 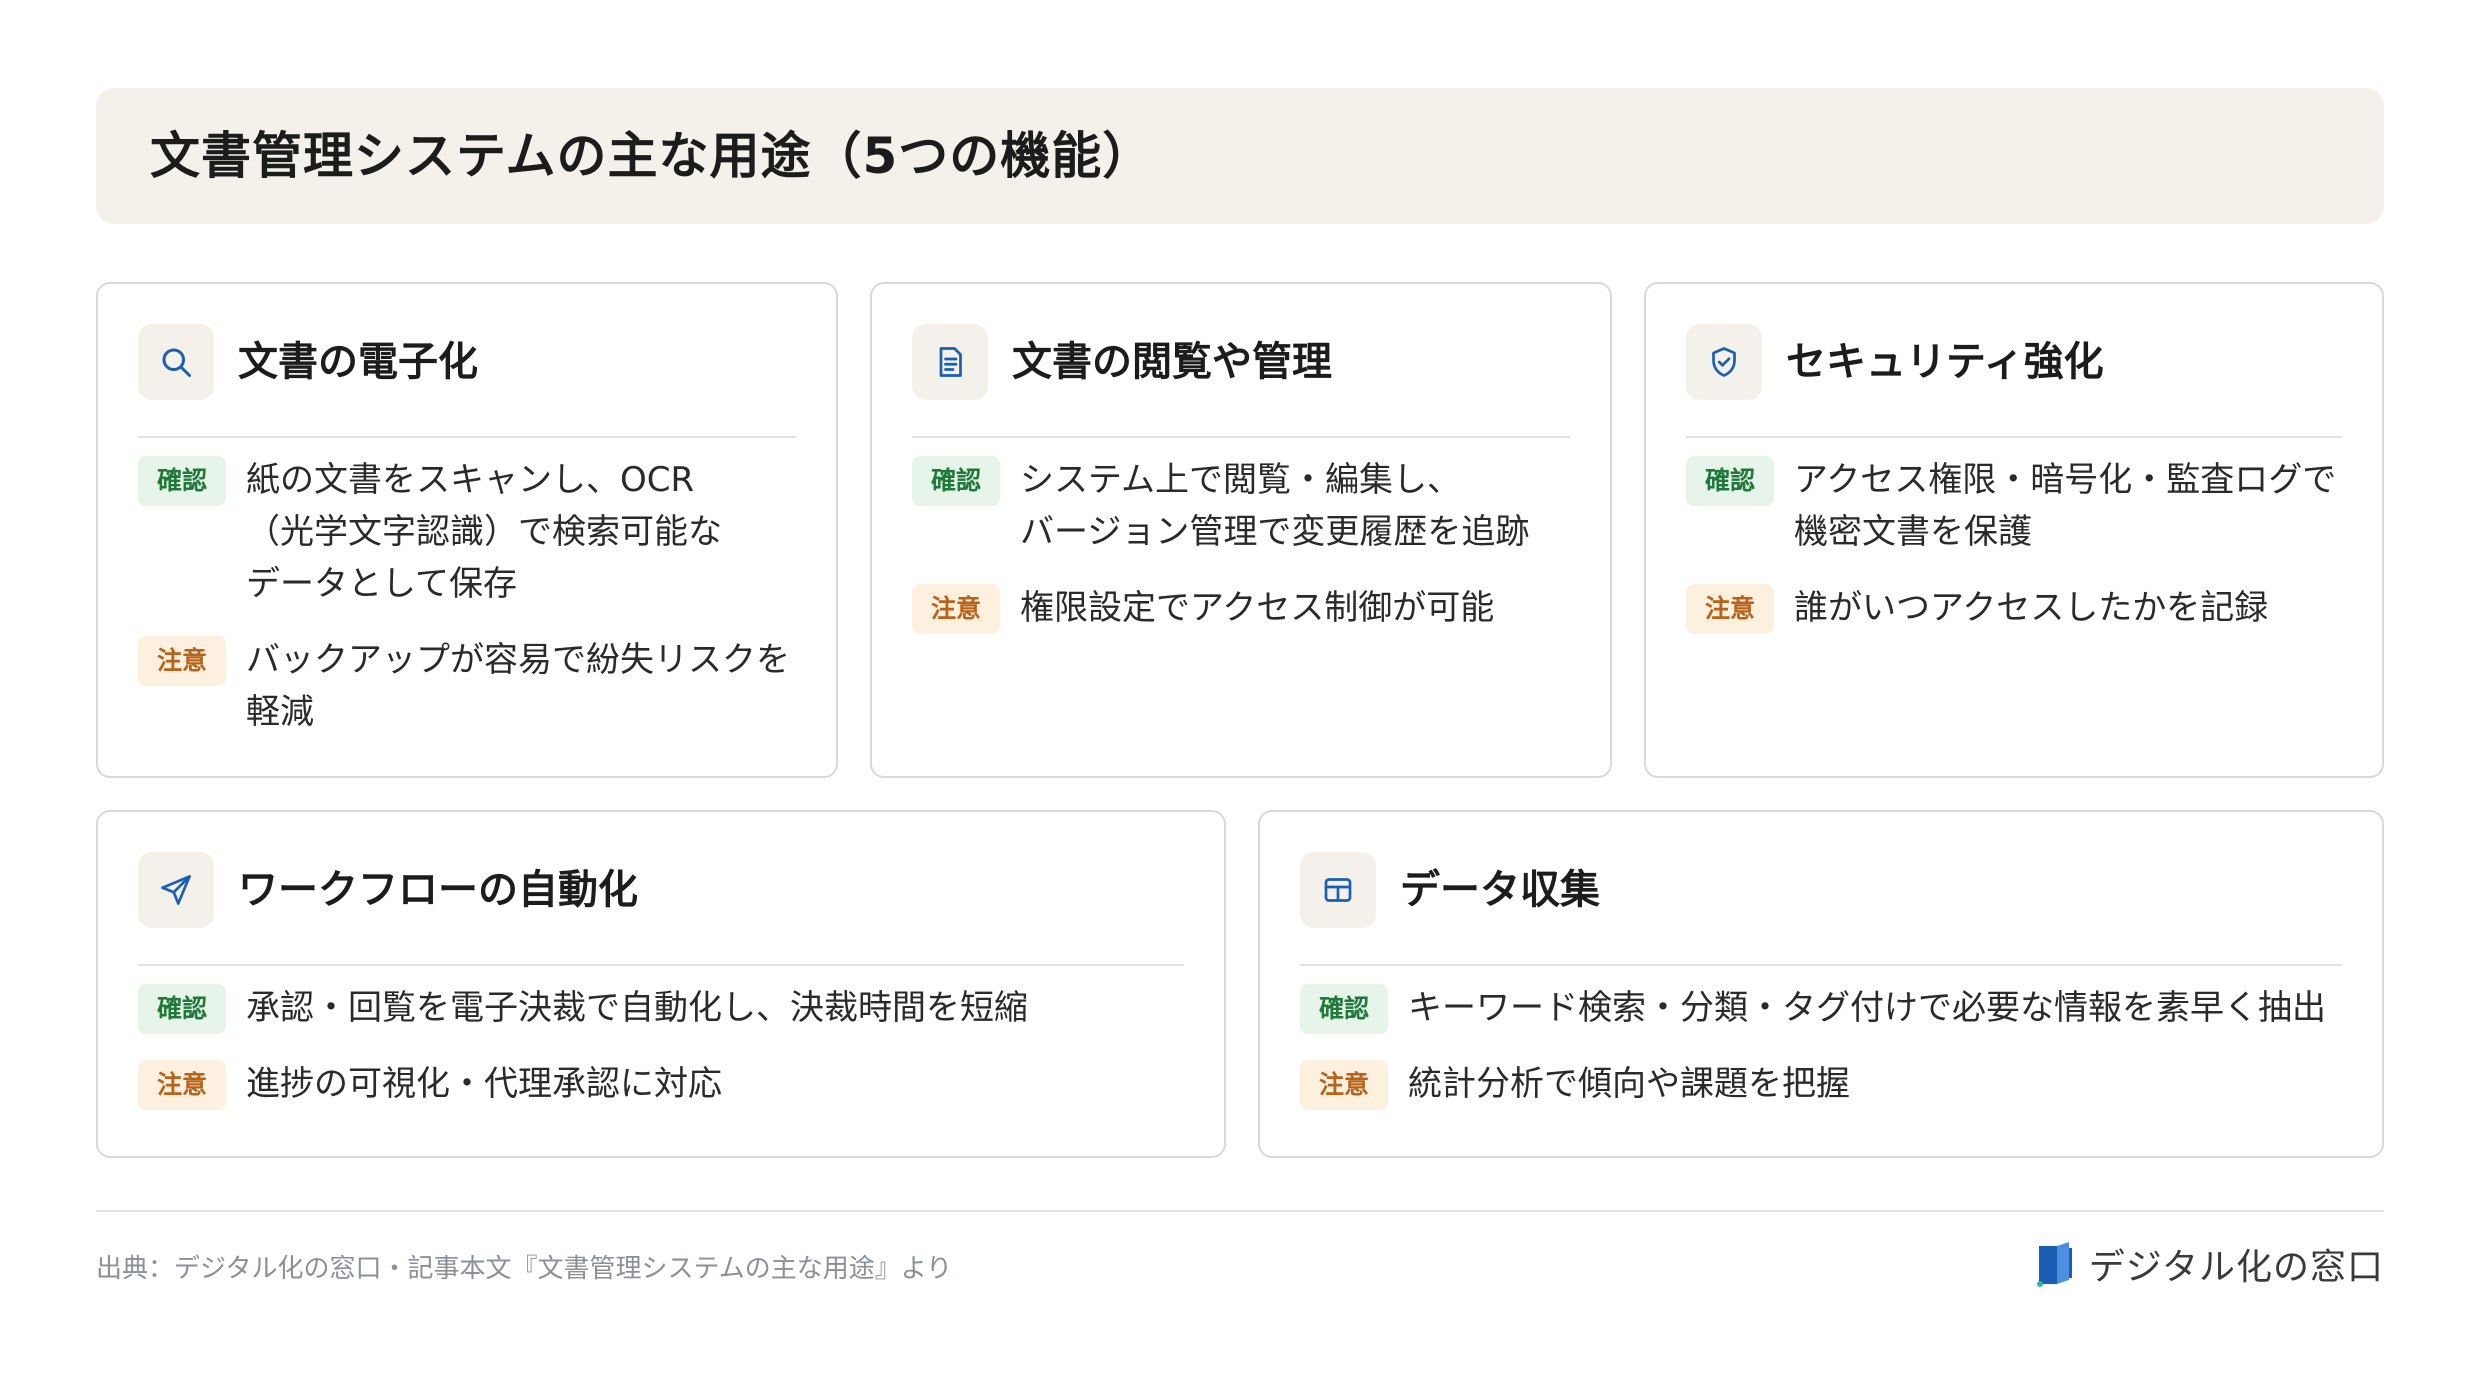 I want to click on card-title: 文書の電子化, so click(x=358, y=362).